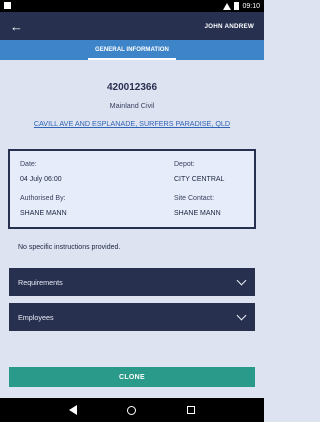  Describe the element at coordinates (132, 87) in the screenshot. I see `job-number: 420012366` at that location.